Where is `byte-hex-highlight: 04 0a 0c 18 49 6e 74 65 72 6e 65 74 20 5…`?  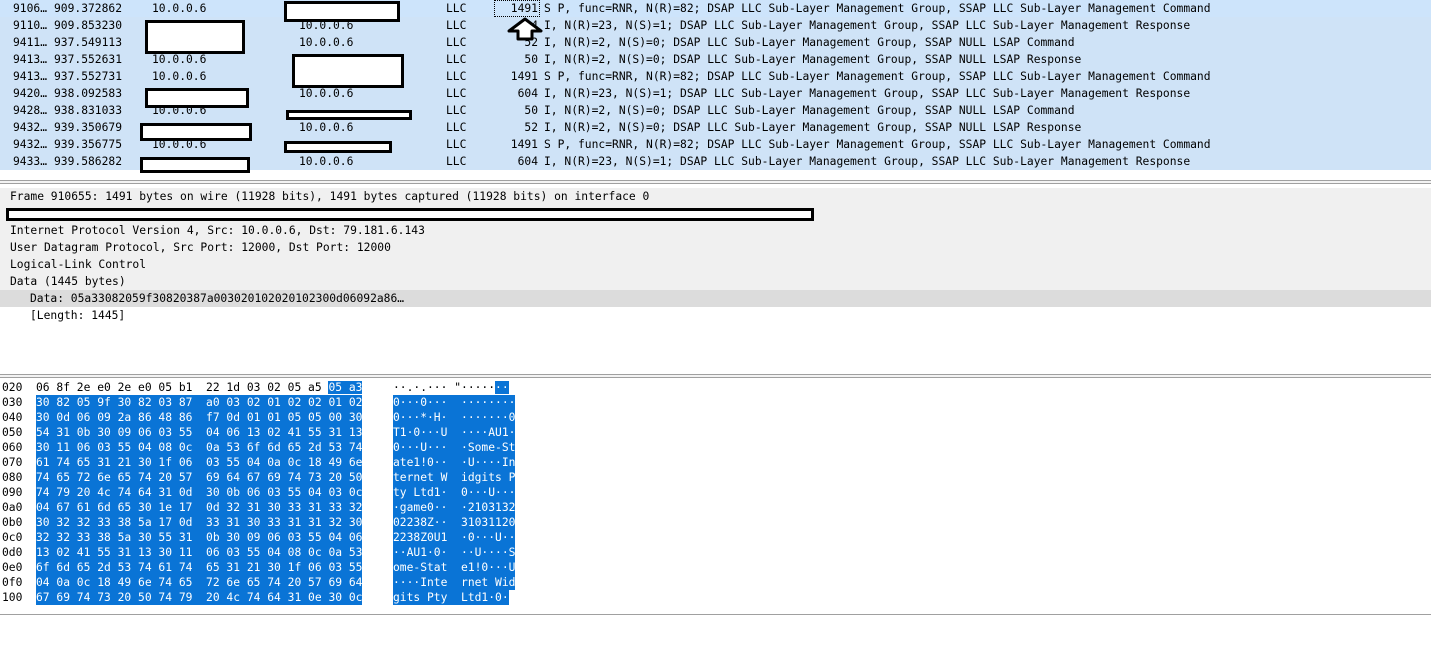
byte-hex-highlight: 04 0a 0c 18 49 6e 74 65 72 6e 65 74 20 5… is located at coordinates (199, 582).